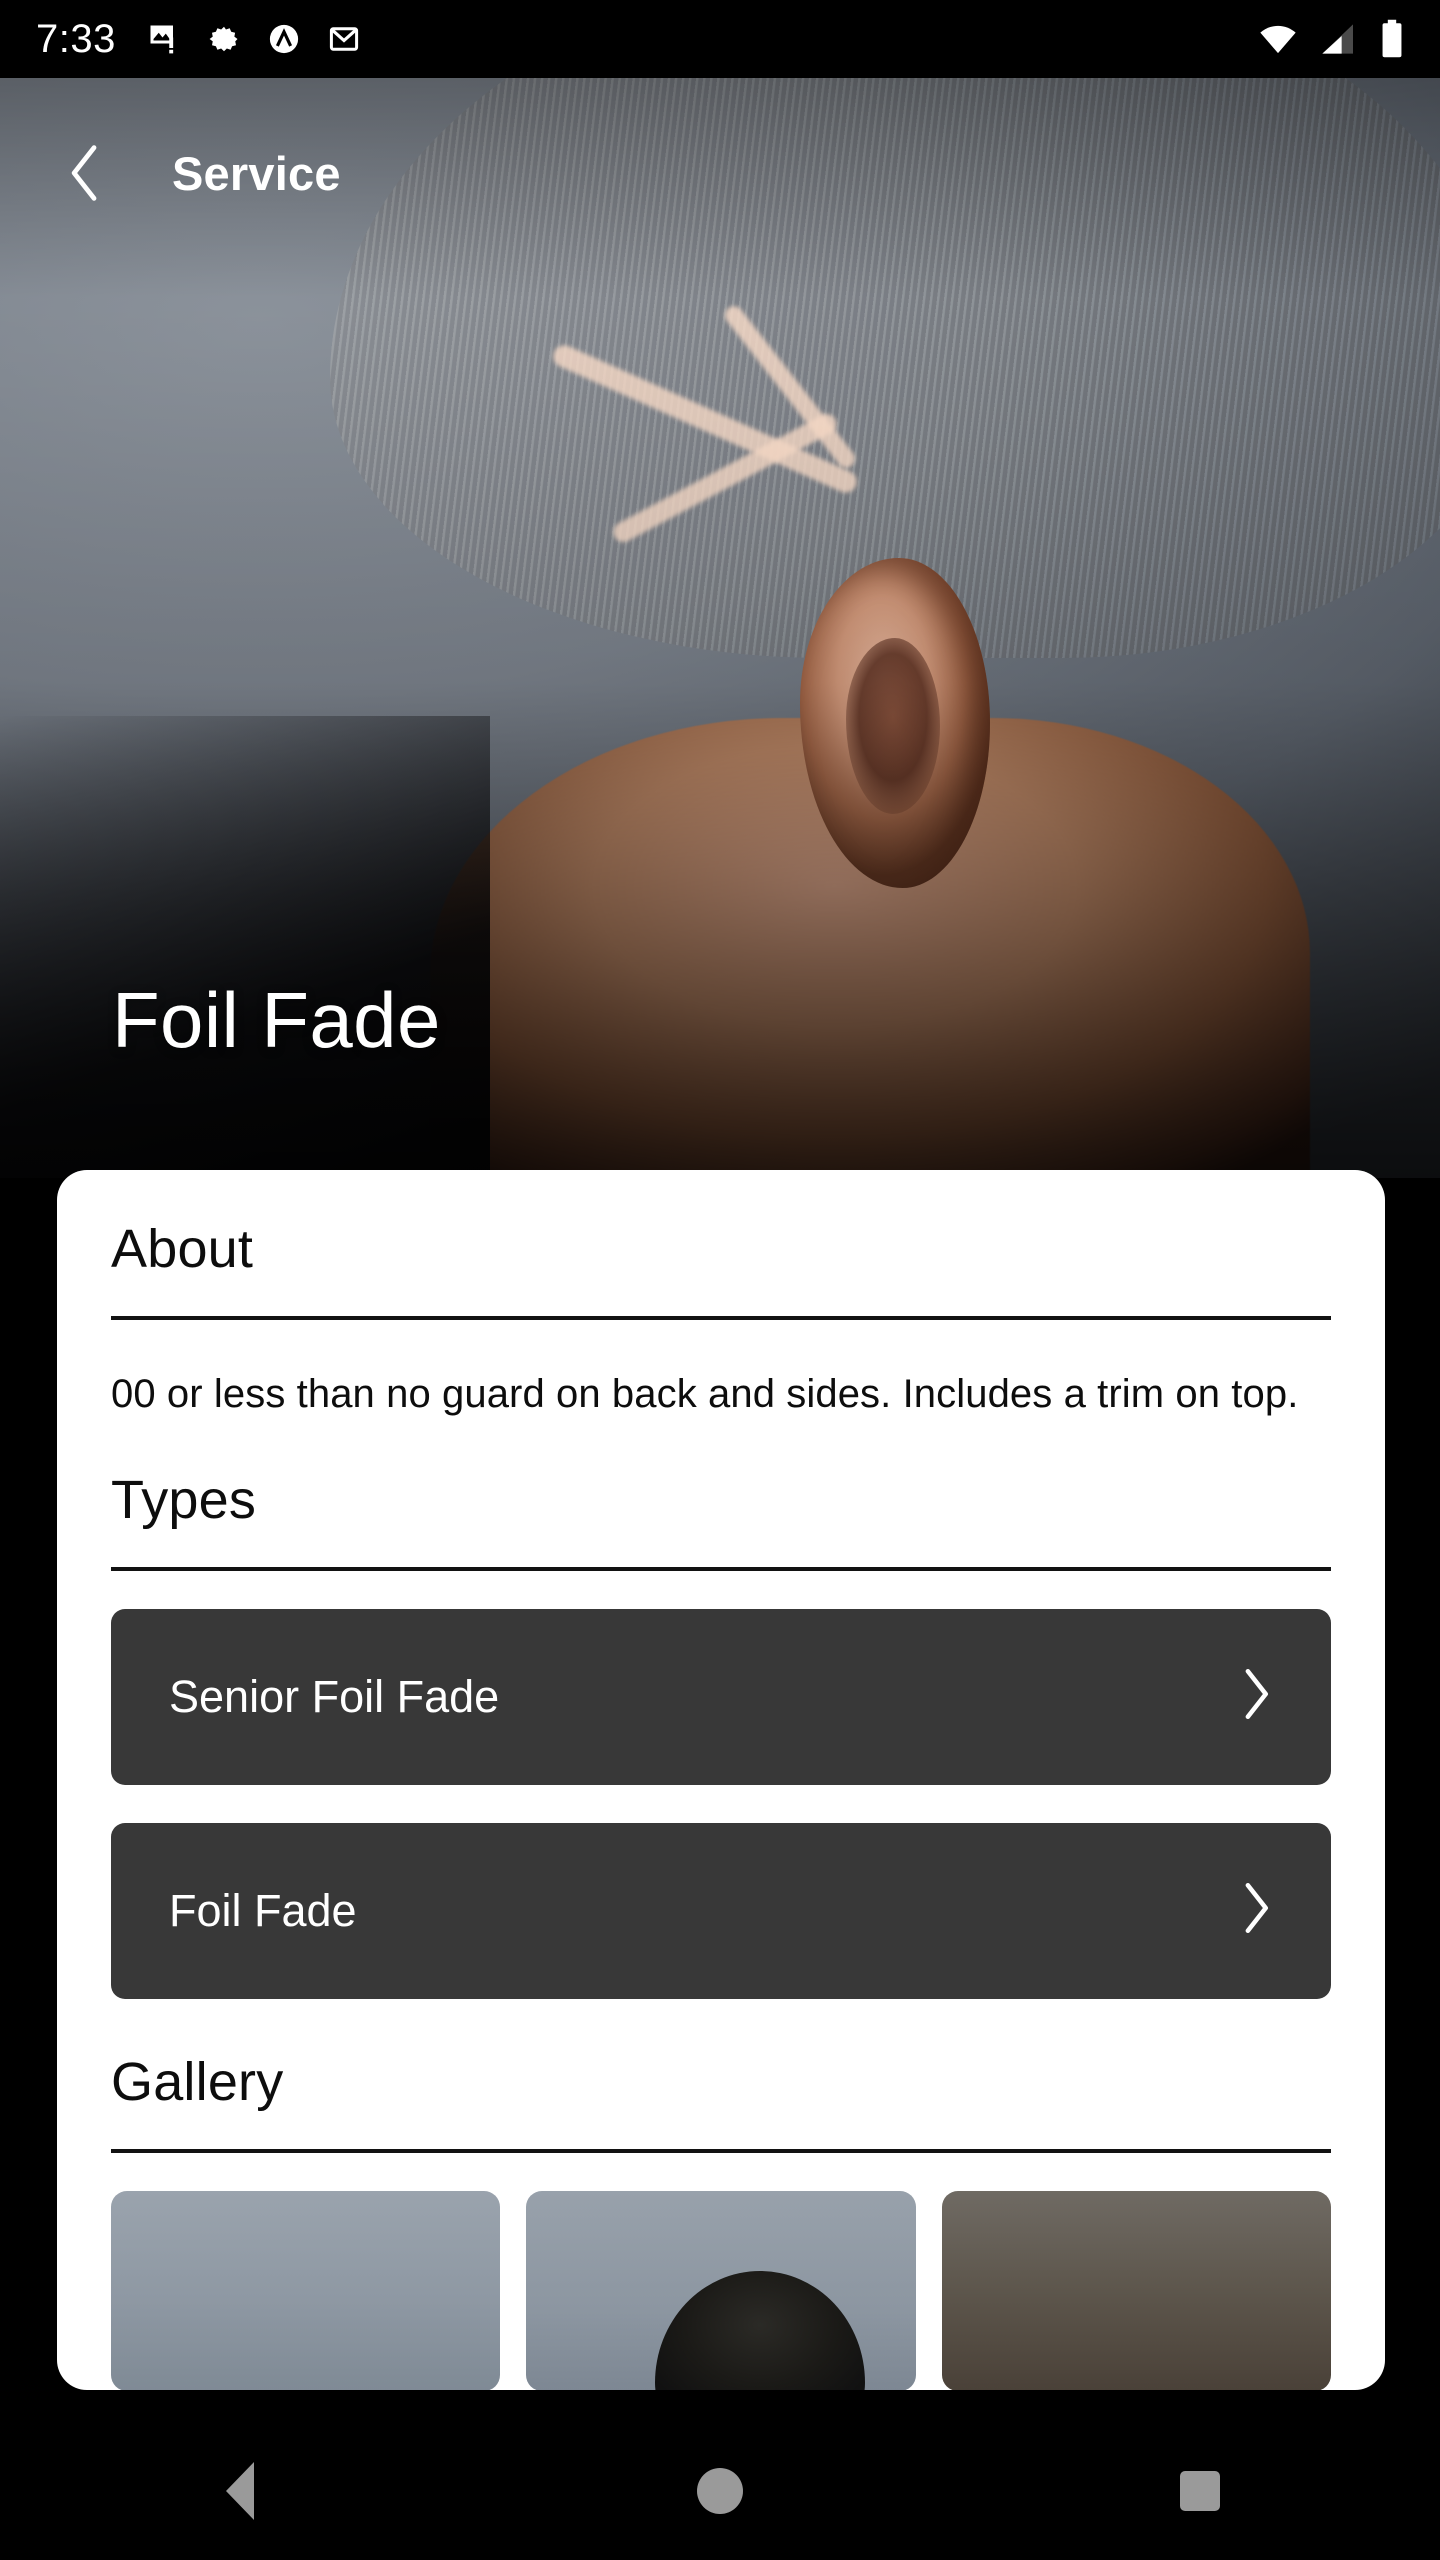 The height and width of the screenshot is (2560, 1440). I want to click on status-bar-clock: 7:33, so click(76, 39).